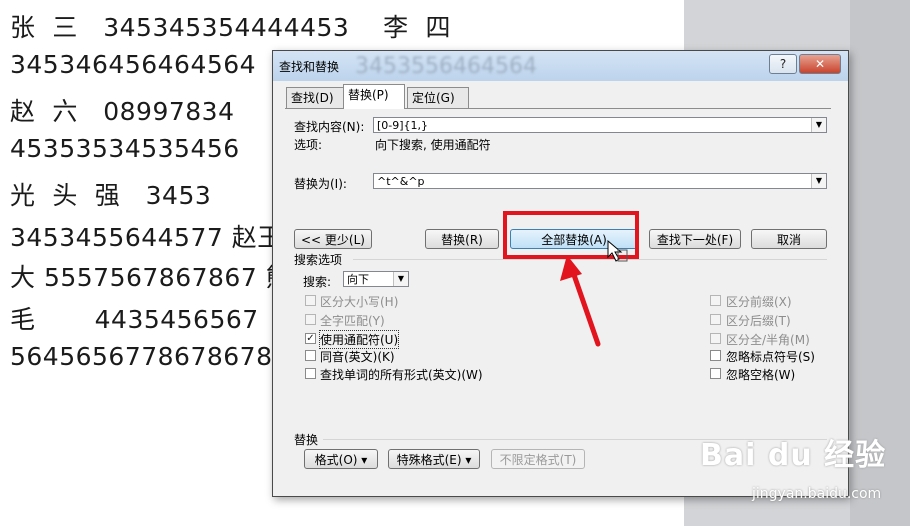  What do you see at coordinates (310, 300) in the screenshot?
I see `match-case-checkbox` at bounding box center [310, 300].